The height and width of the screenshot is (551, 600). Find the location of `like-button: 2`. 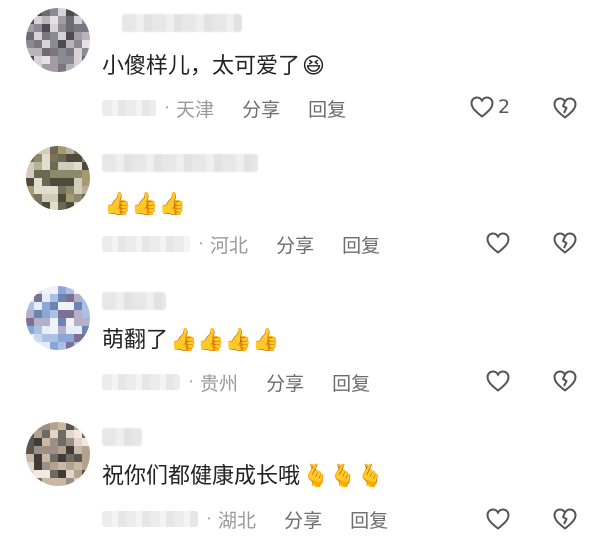

like-button: 2 is located at coordinates (490, 107).